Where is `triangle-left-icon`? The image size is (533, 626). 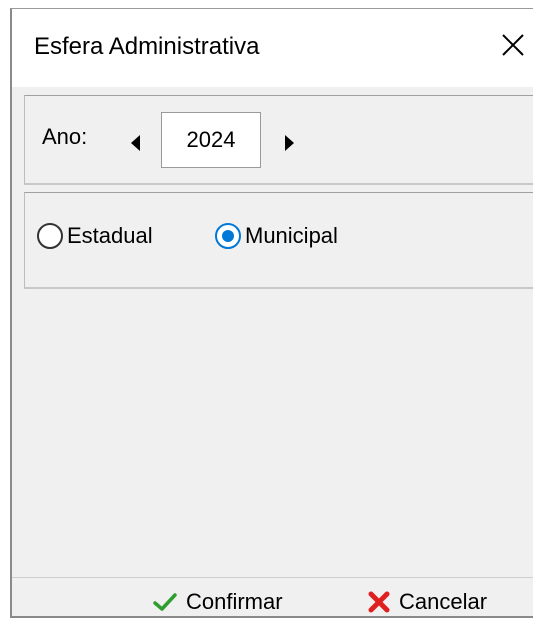
triangle-left-icon is located at coordinates (135, 143).